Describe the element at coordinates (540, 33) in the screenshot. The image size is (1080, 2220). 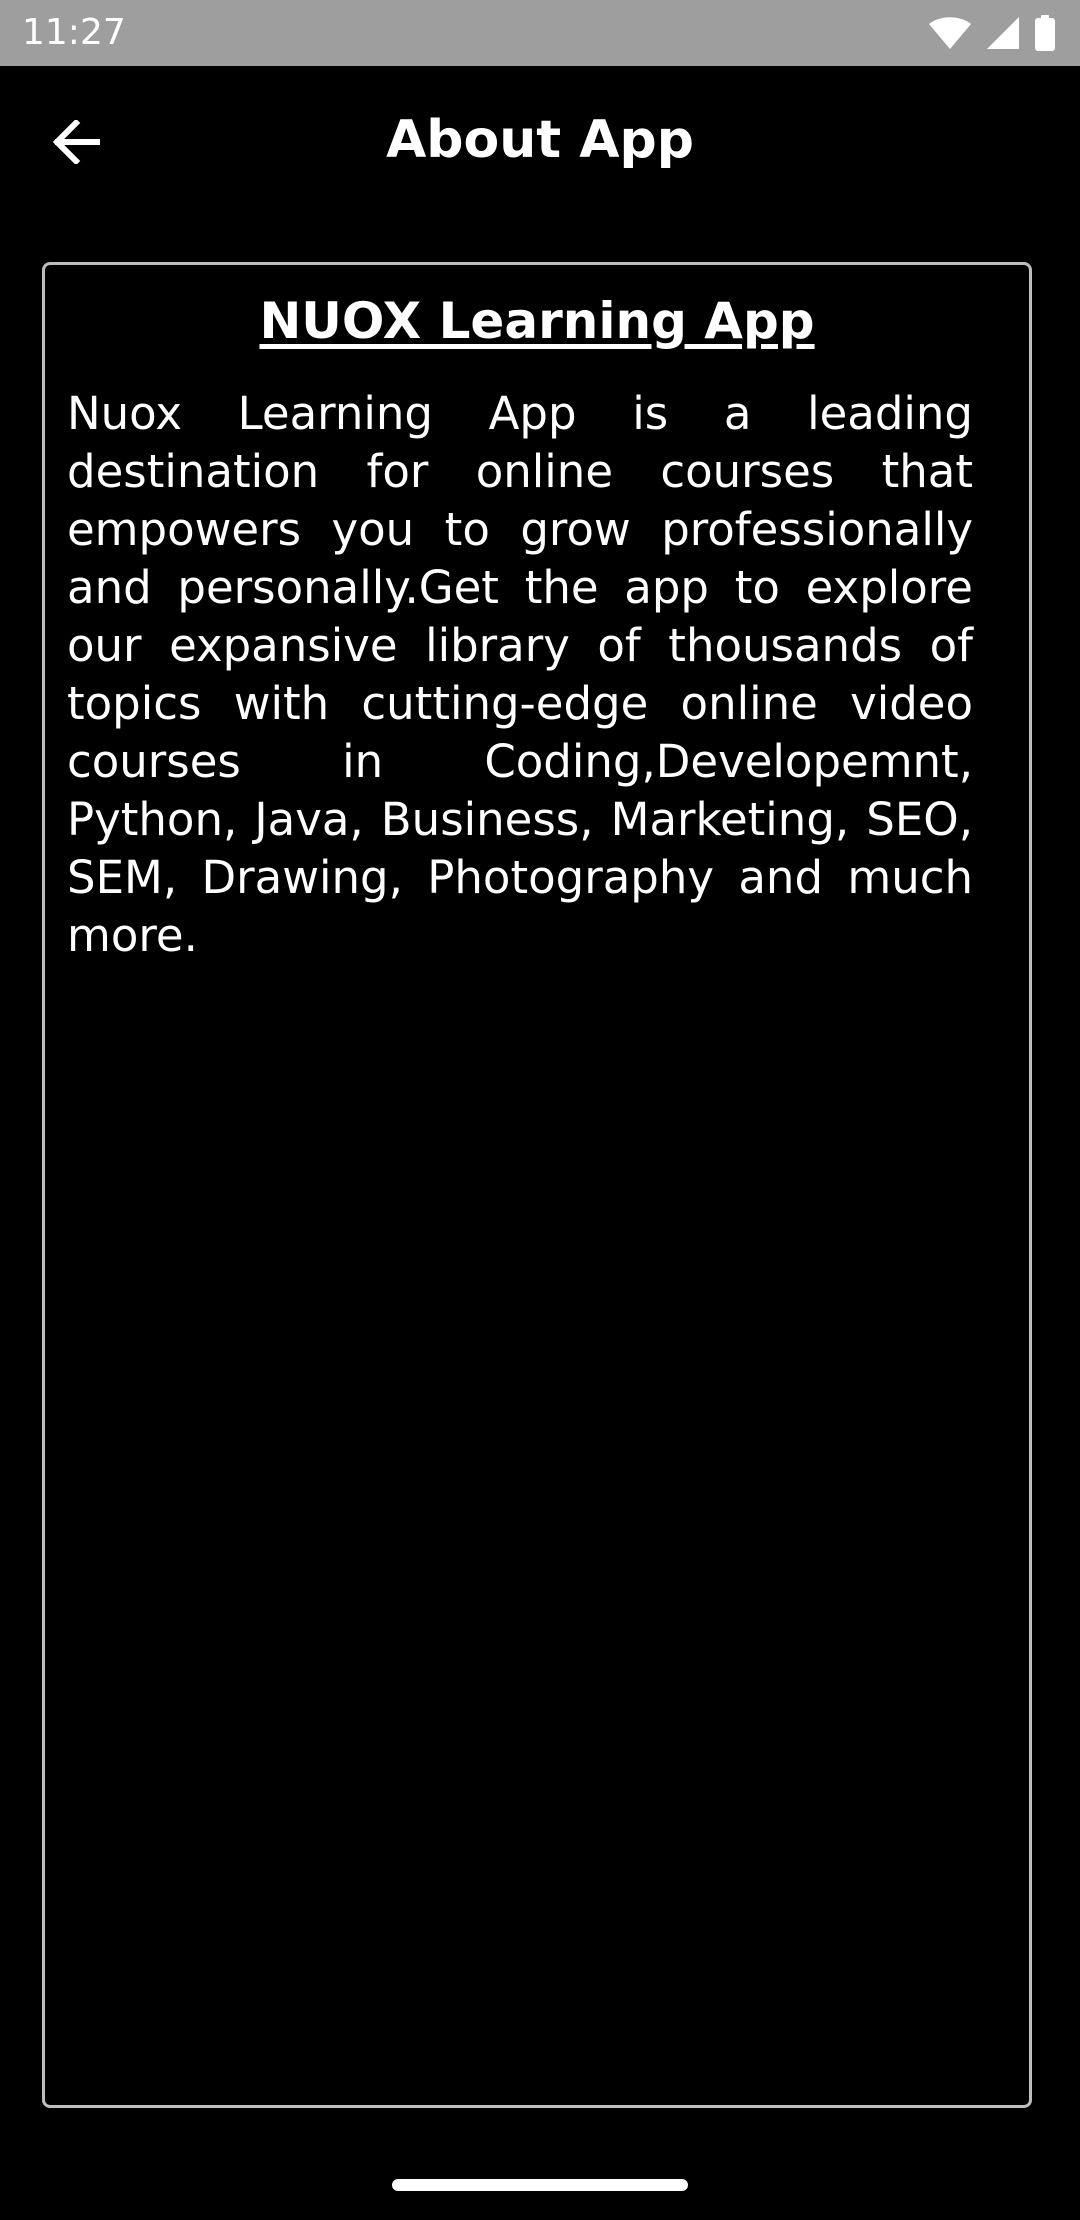
I see `status-bar: 11:27` at that location.